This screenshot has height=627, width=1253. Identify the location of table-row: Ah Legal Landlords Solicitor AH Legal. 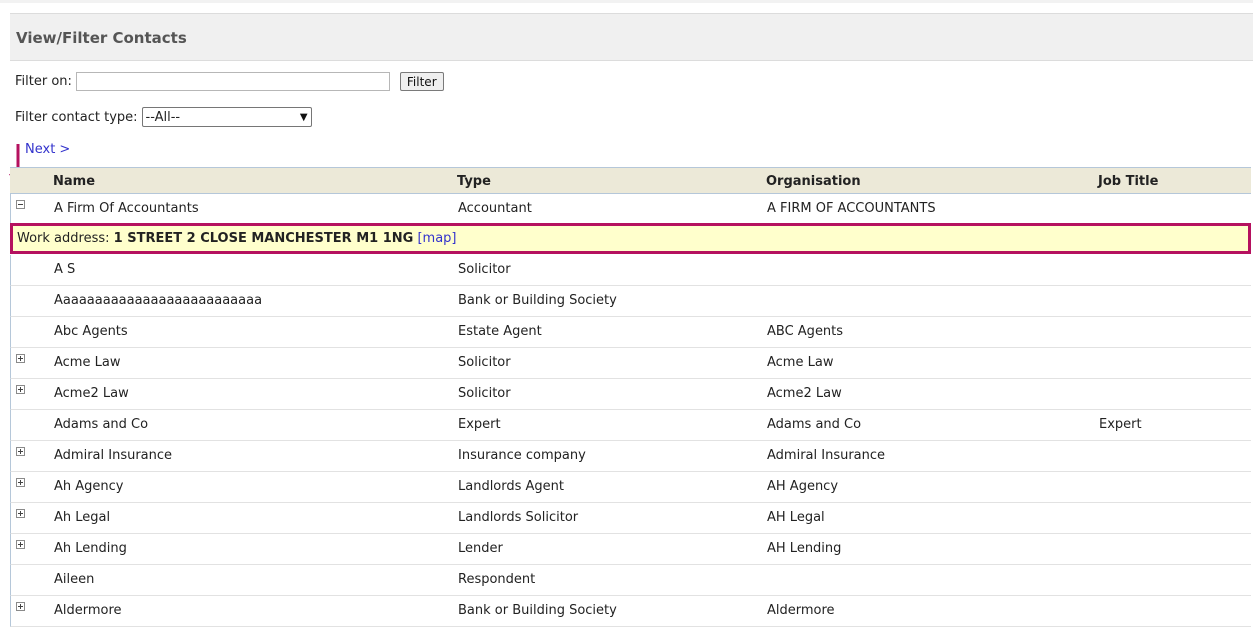
(630, 518).